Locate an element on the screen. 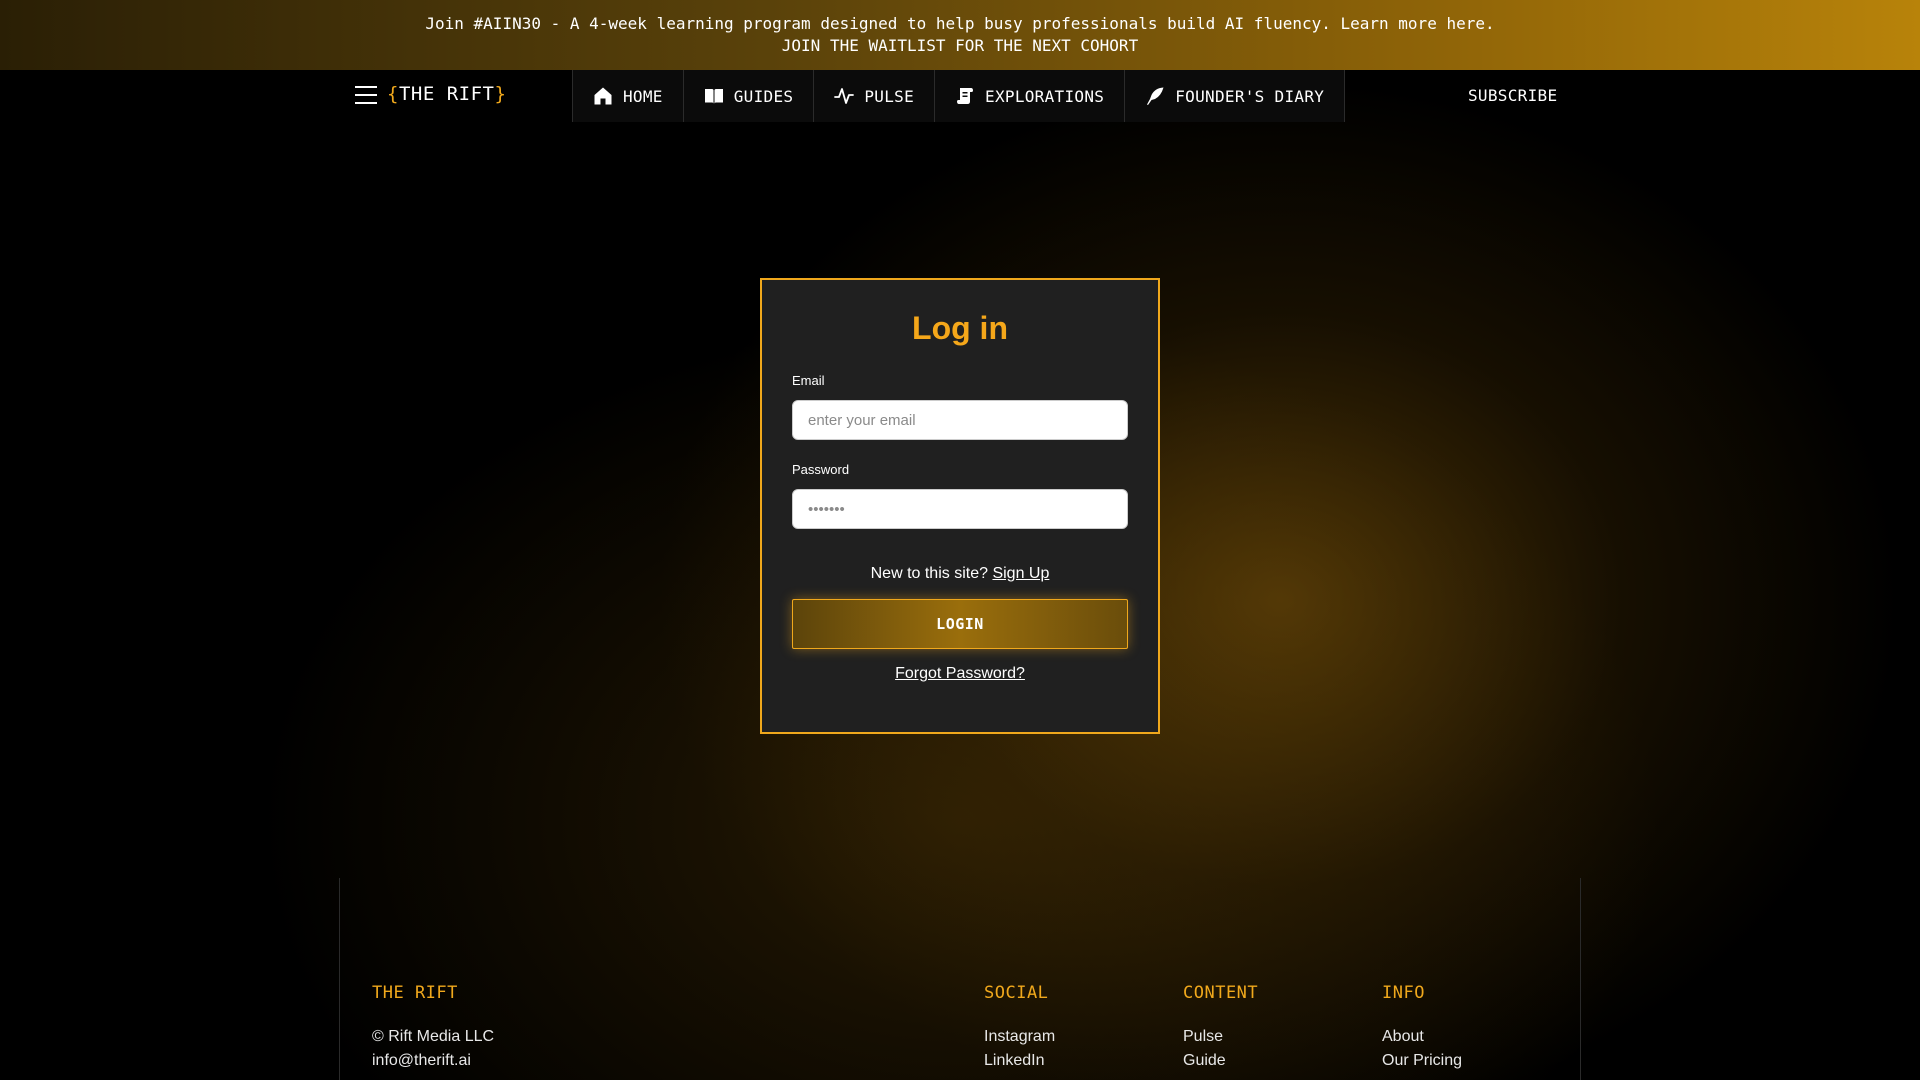 The height and width of the screenshot is (1080, 1920). footer-info-column: INFO About Our Pricing is located at coordinates (1422, 1028).